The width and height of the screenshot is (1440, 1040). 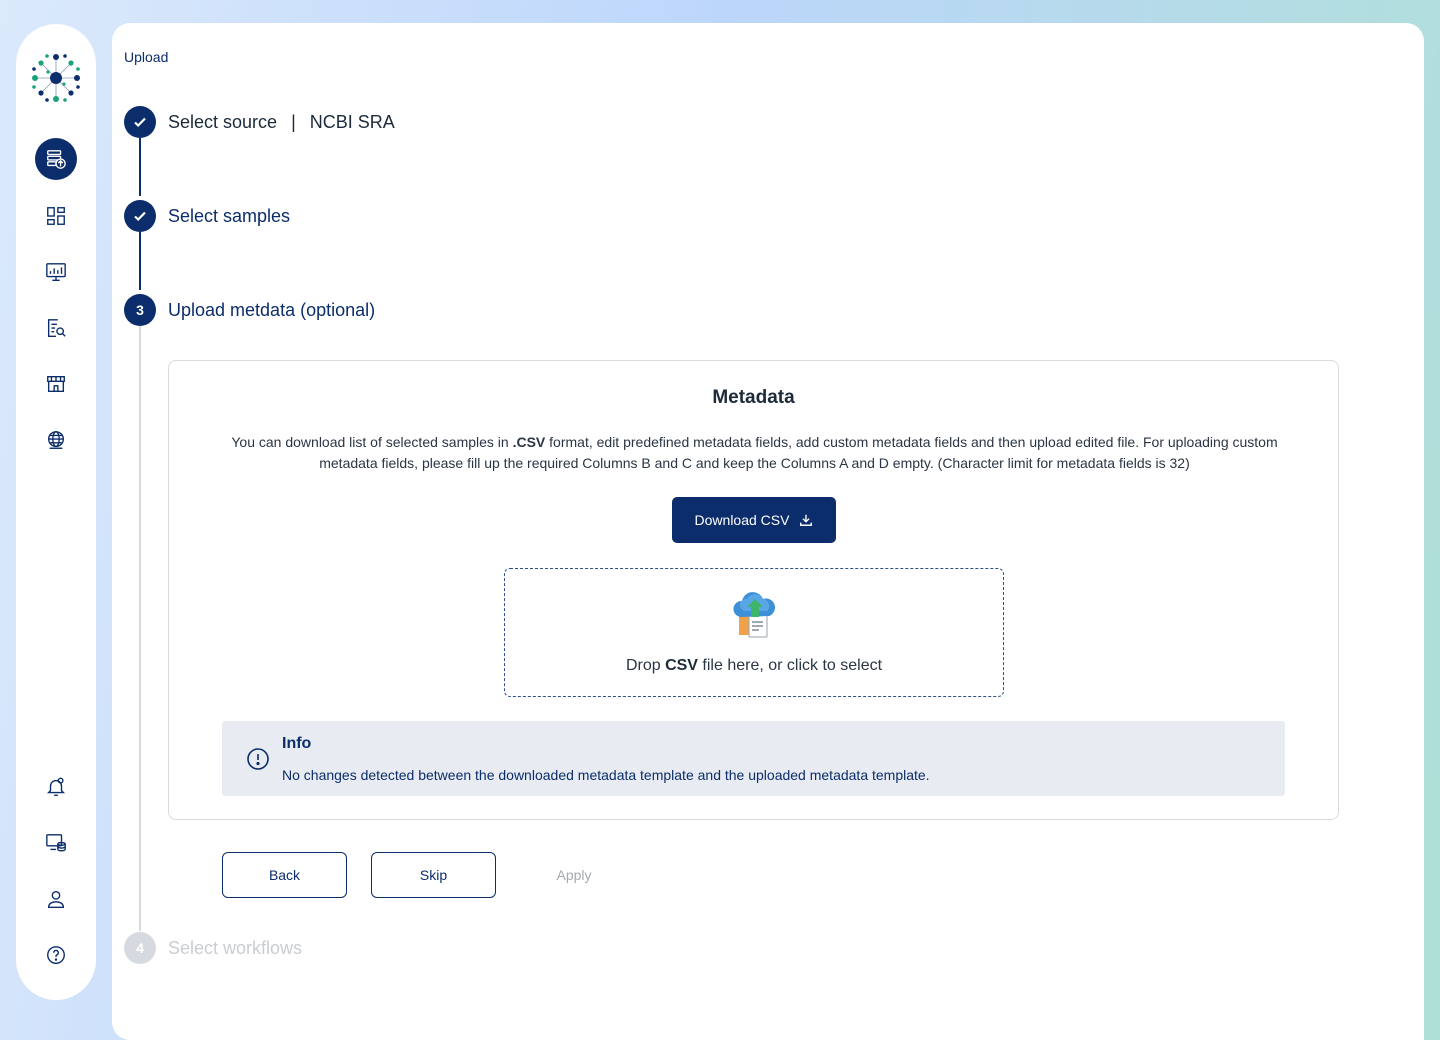 I want to click on data-storage-icon, so click(x=56, y=843).